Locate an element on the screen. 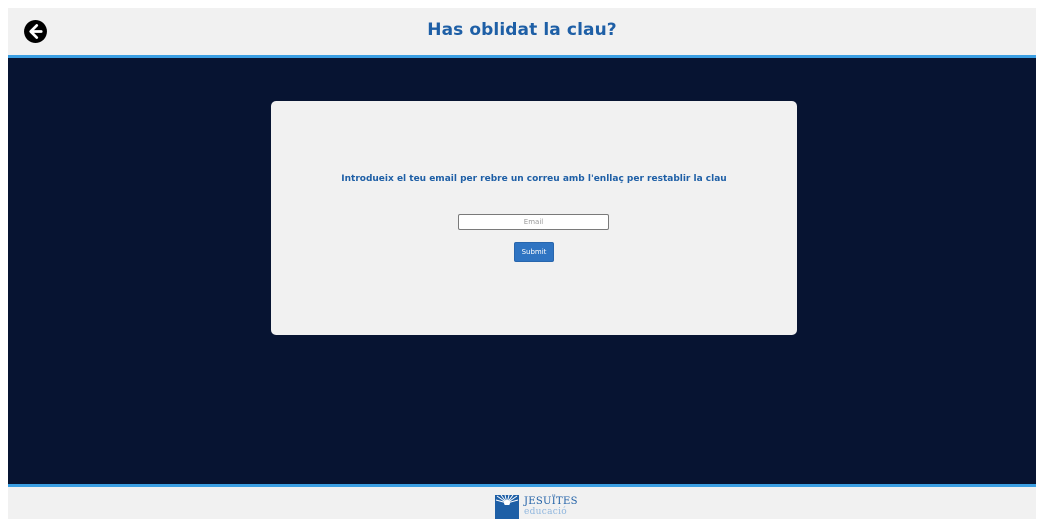 The image size is (1044, 519). top-bar: Has oblidat la clau? is located at coordinates (522, 33).